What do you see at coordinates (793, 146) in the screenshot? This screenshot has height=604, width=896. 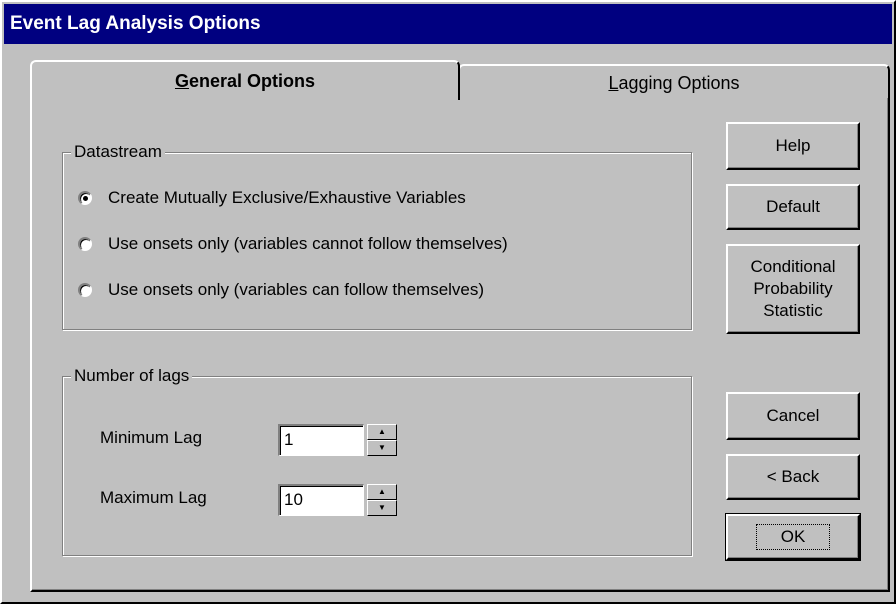 I see `help-button: Help` at bounding box center [793, 146].